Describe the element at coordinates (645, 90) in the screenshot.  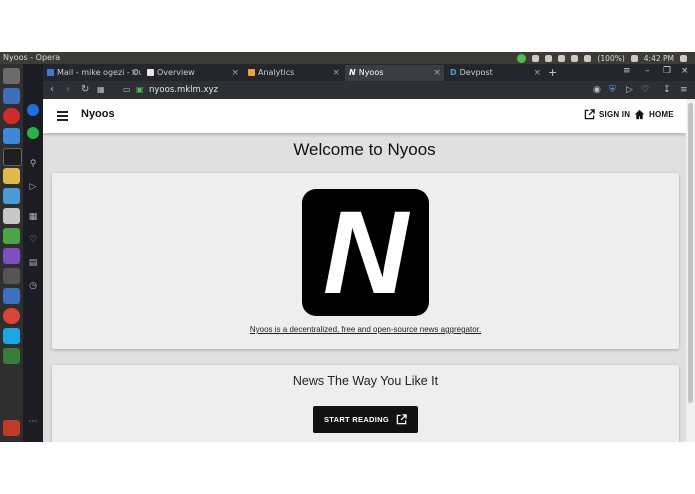
I see `bookmark-heart-icon: ♡` at that location.